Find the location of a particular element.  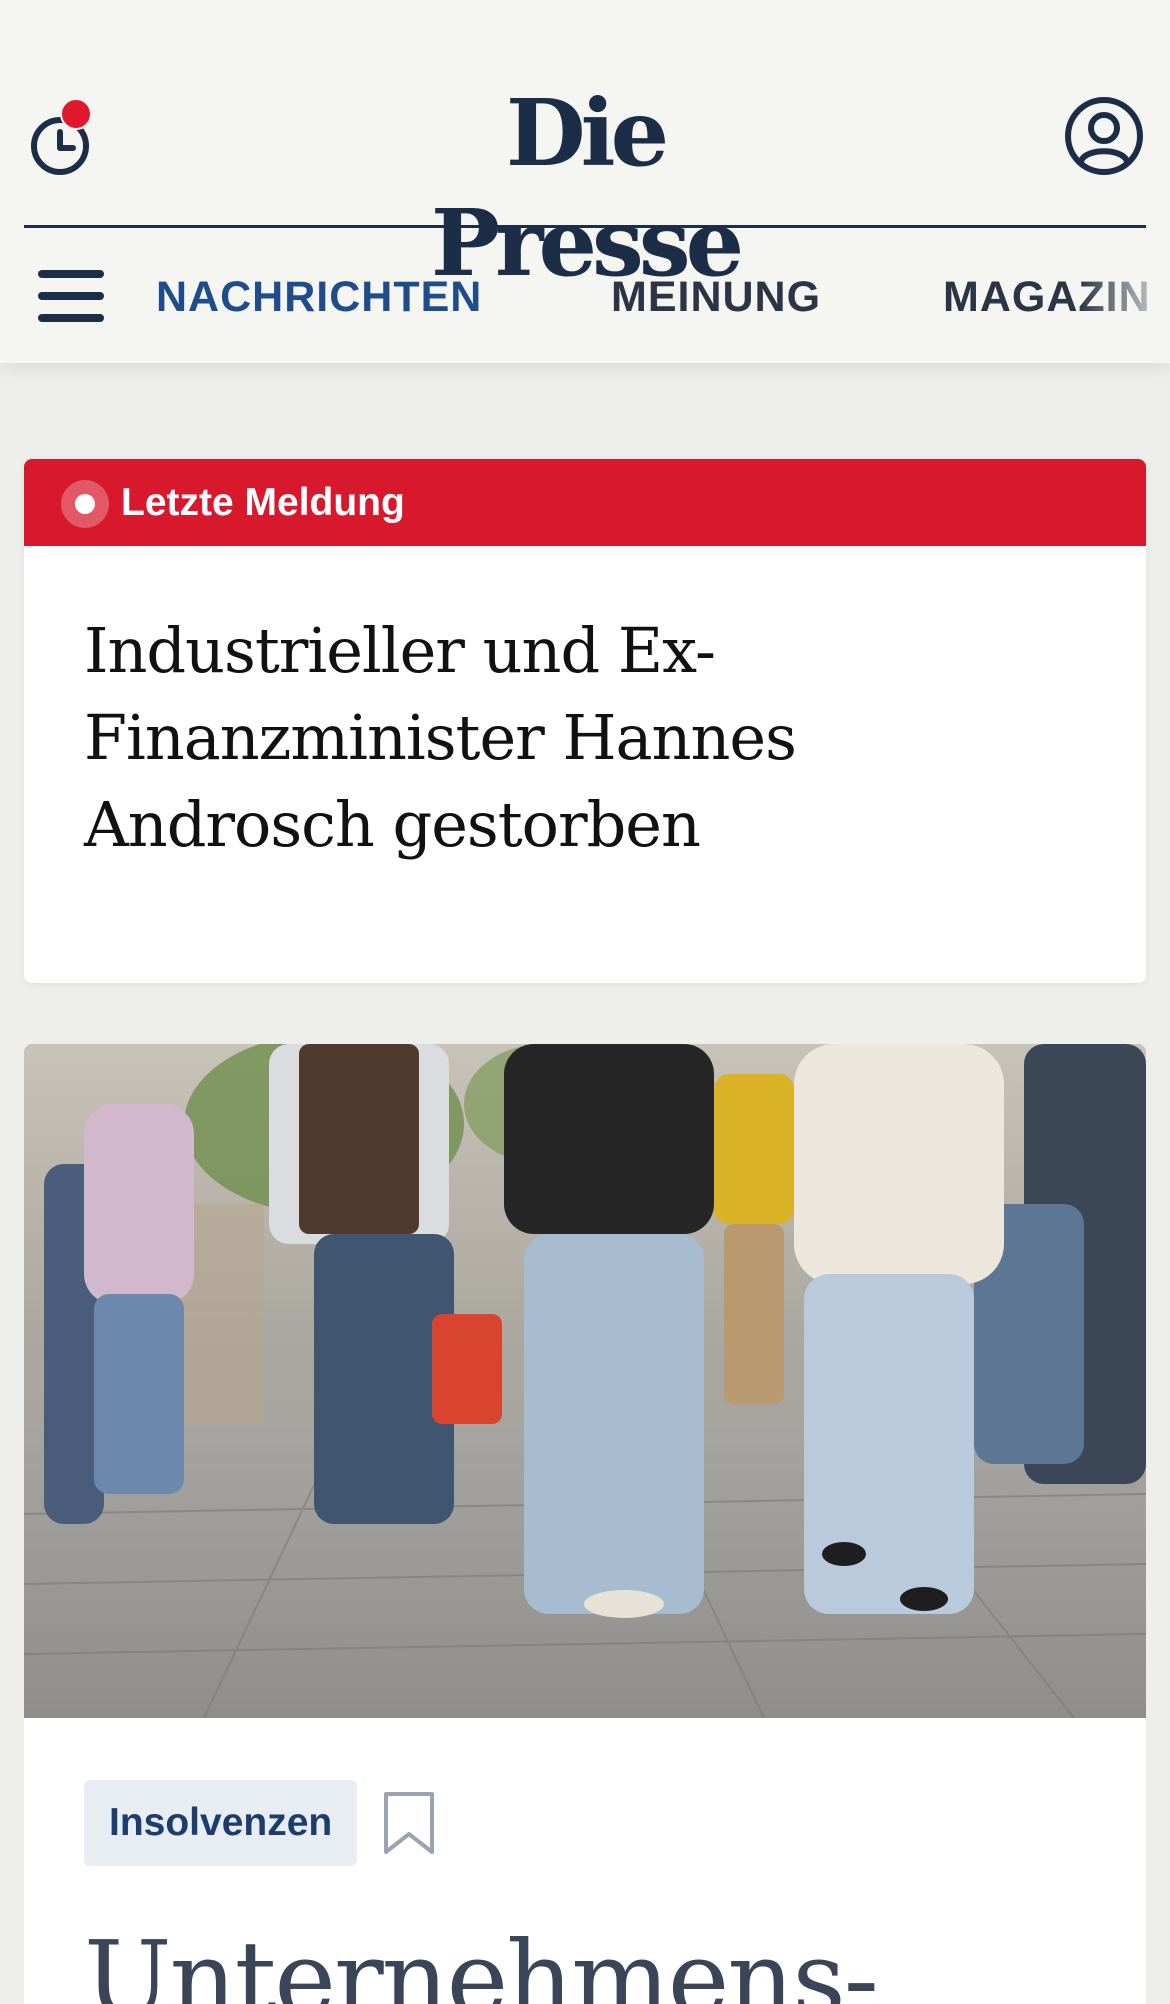

nav-item-nachrichten: NACHRICHTEN is located at coordinates (319, 297).